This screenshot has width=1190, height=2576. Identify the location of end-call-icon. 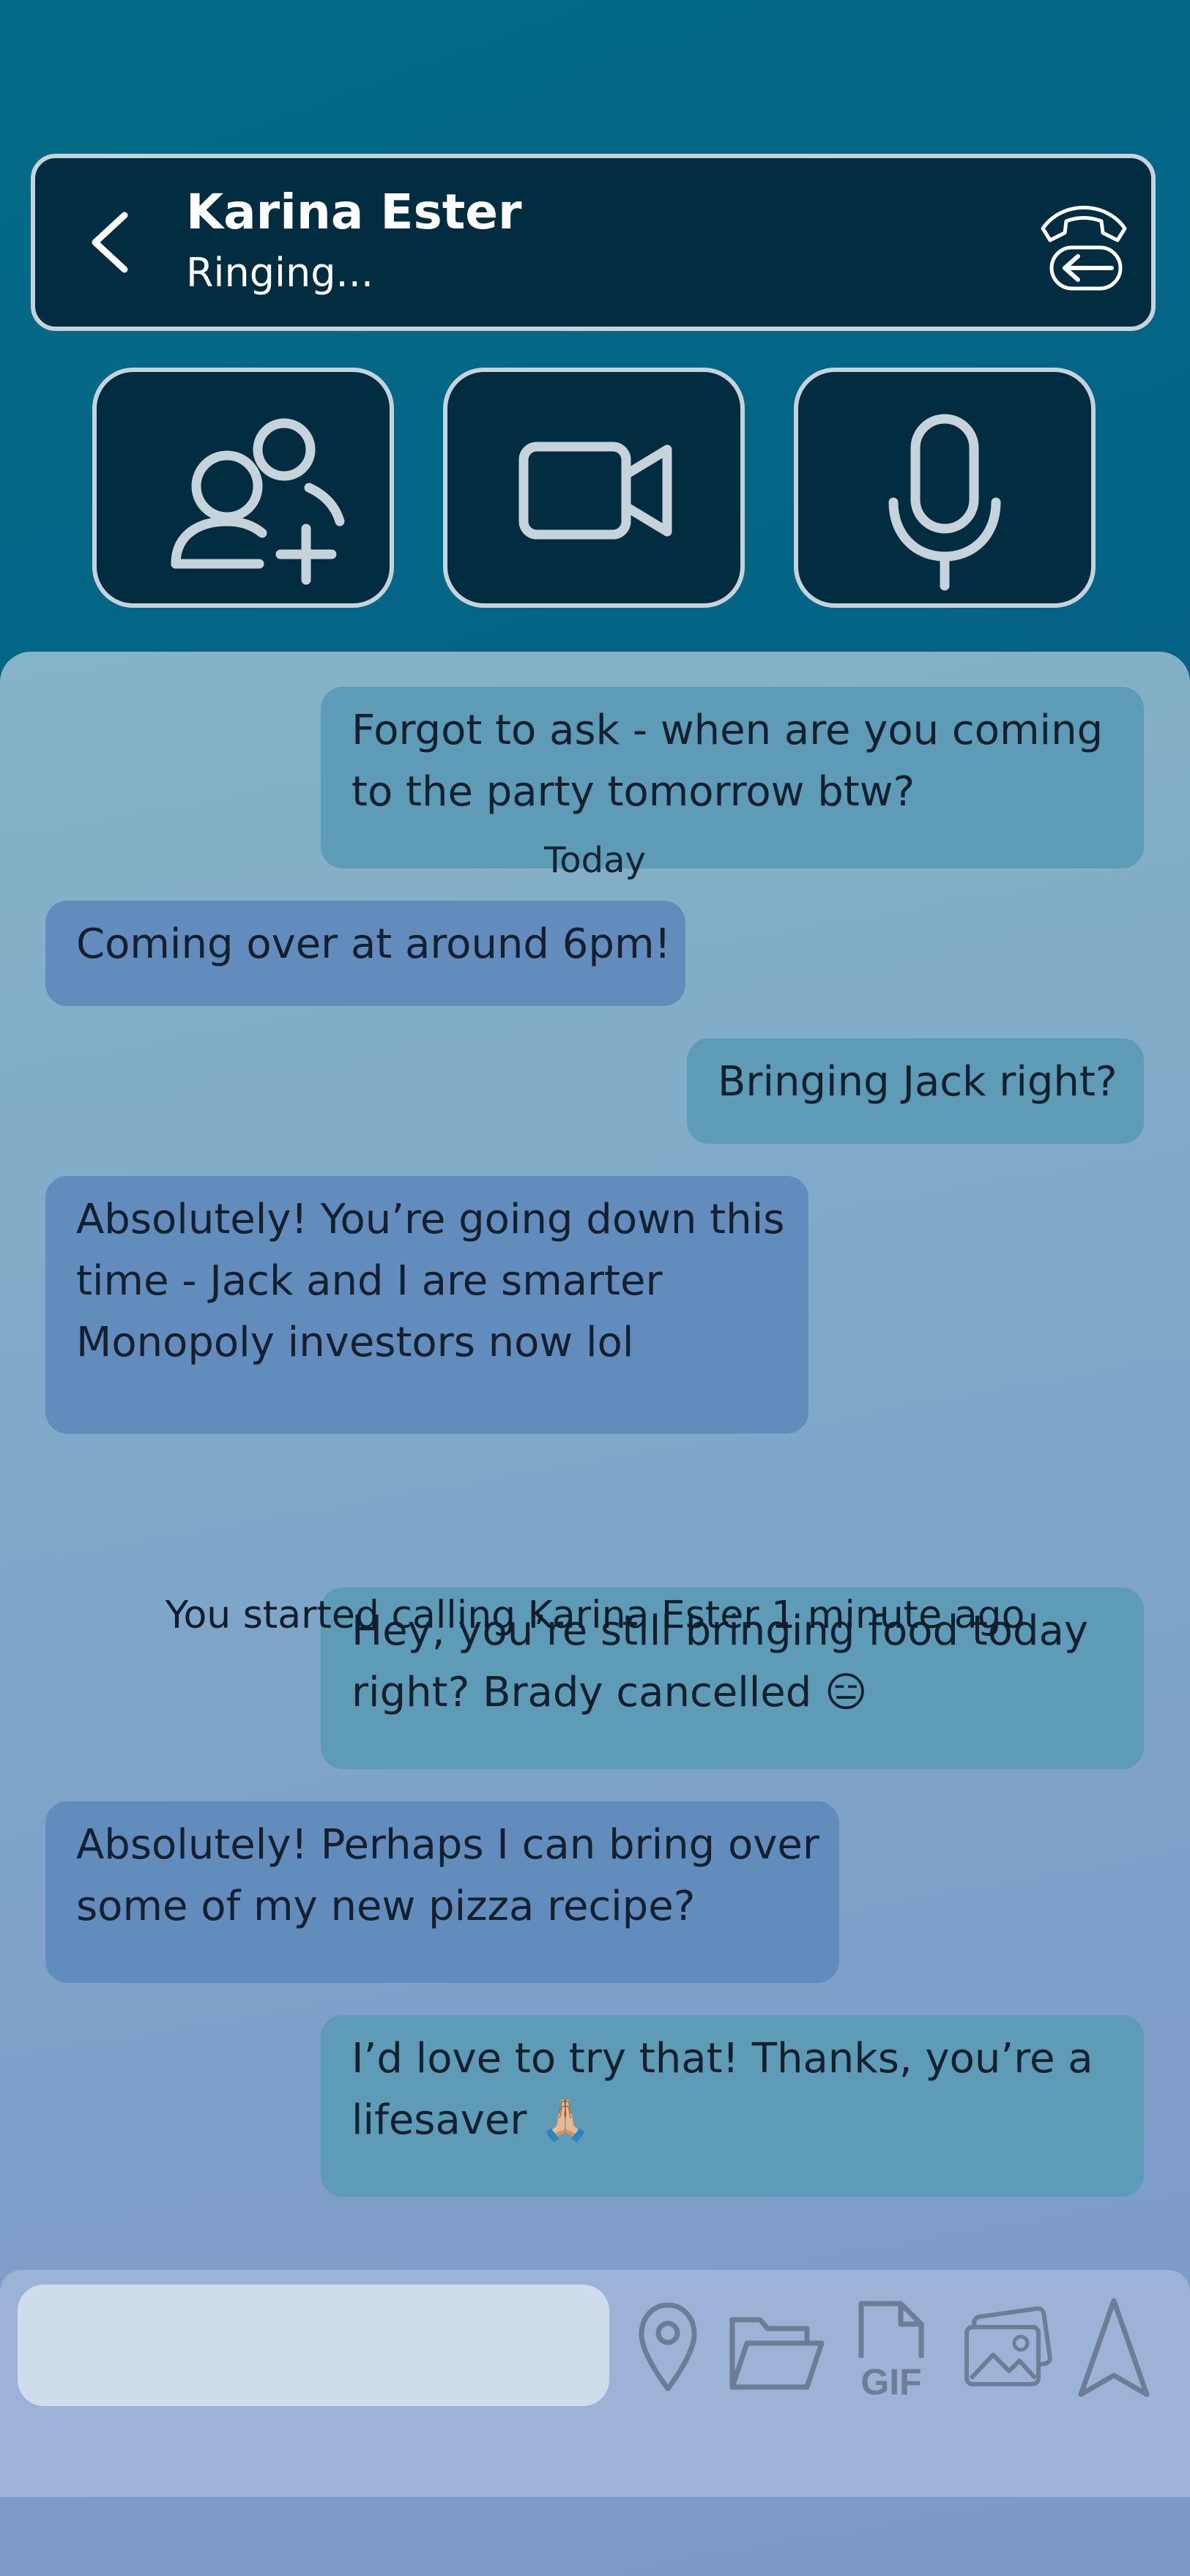
(1084, 248).